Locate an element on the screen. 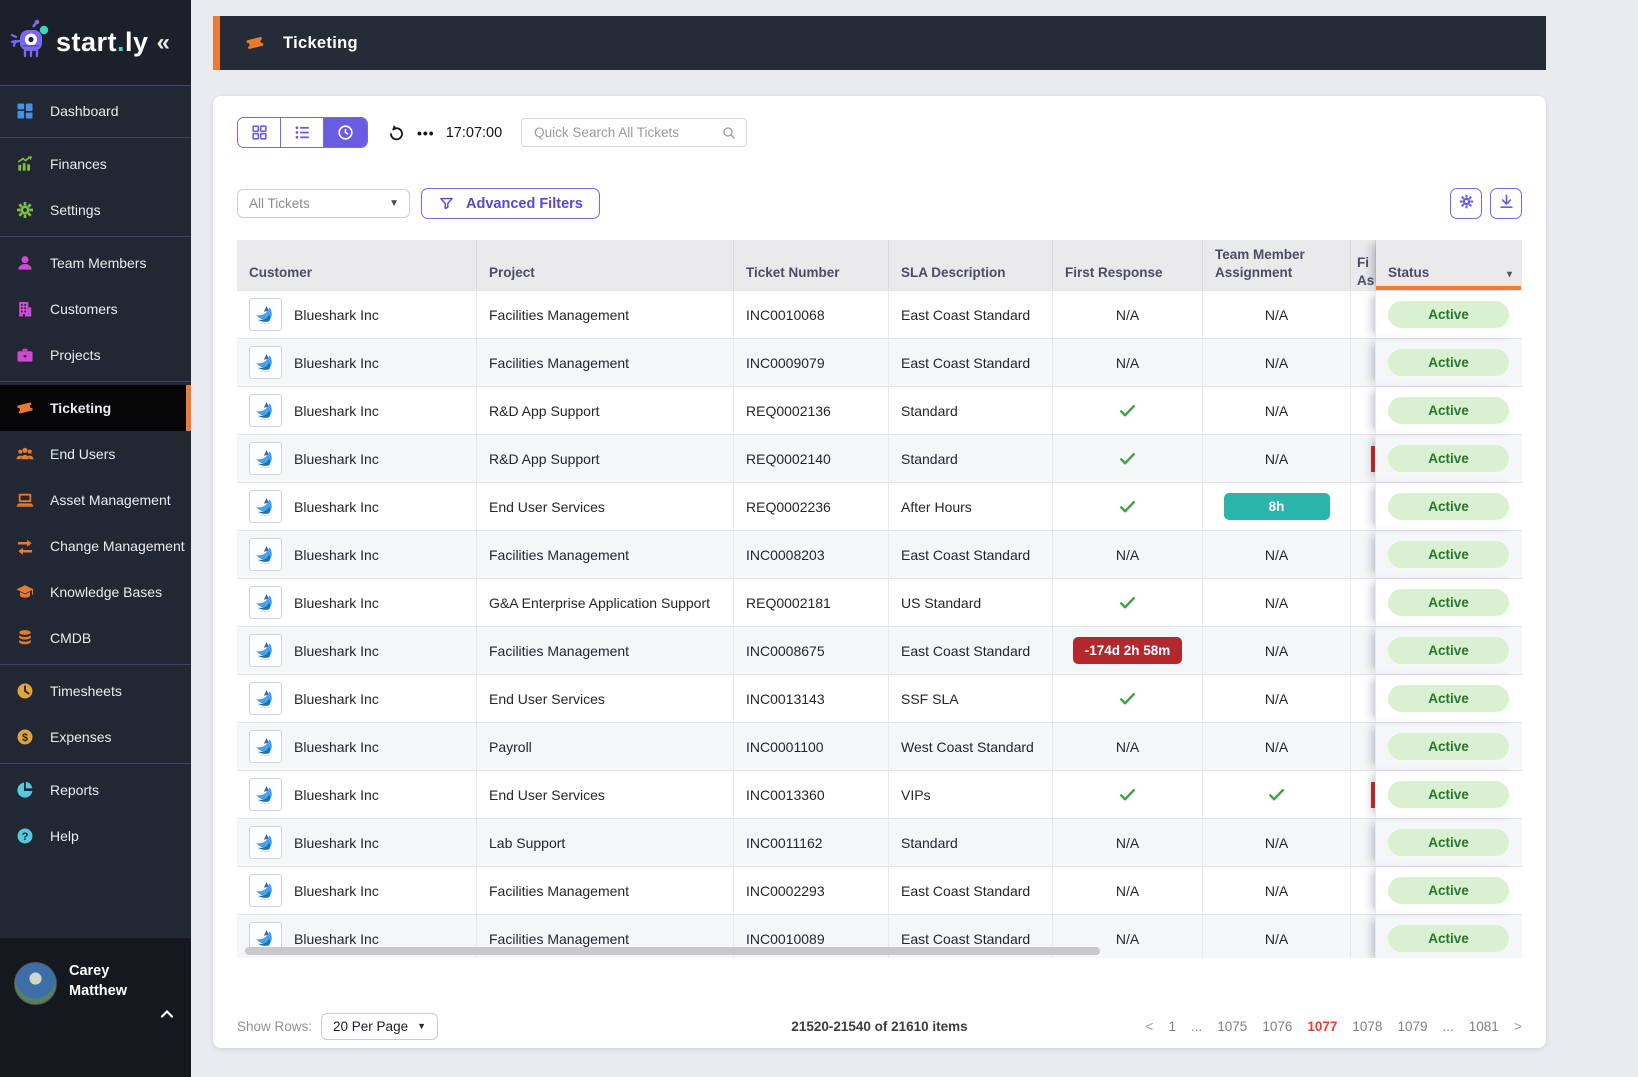  advanced-filters-button: Advanced Filters is located at coordinates (510, 203).